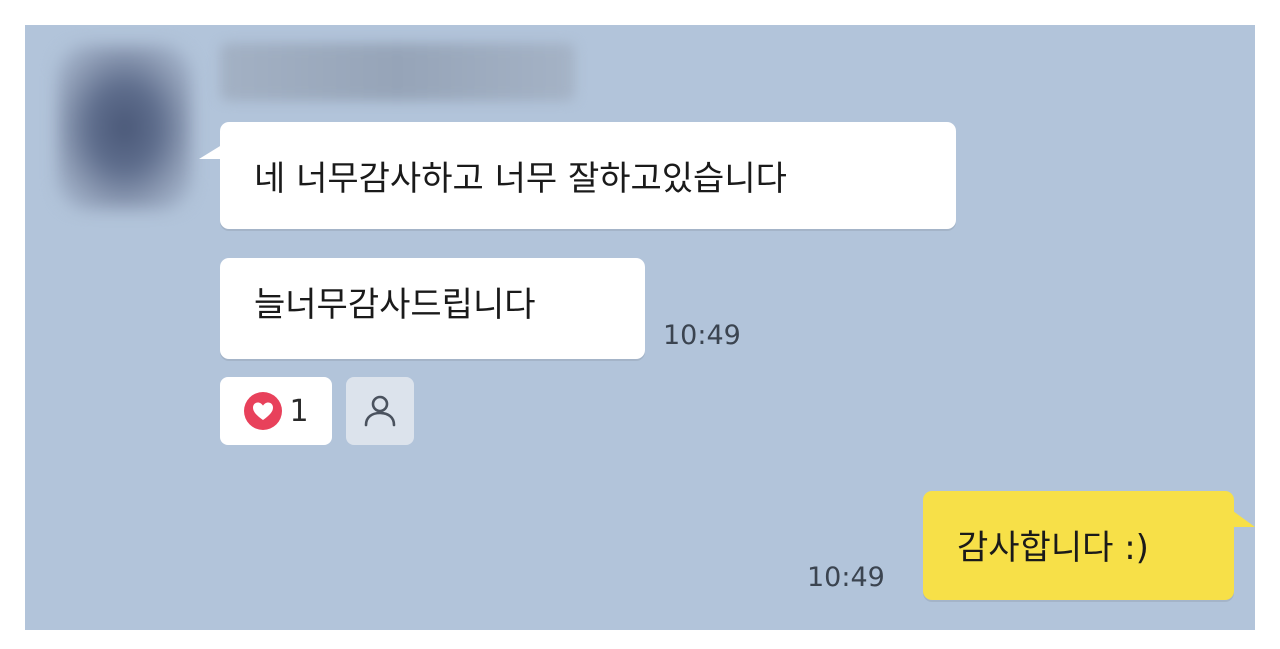  What do you see at coordinates (1244, 519) in the screenshot?
I see `bubble-tail` at bounding box center [1244, 519].